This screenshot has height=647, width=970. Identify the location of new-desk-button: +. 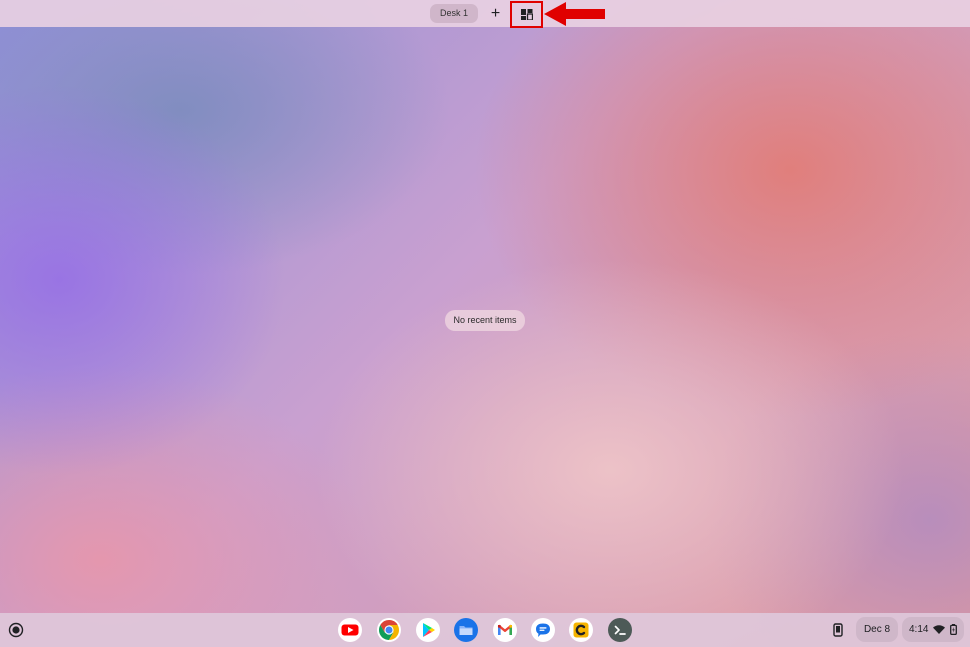
(495, 13).